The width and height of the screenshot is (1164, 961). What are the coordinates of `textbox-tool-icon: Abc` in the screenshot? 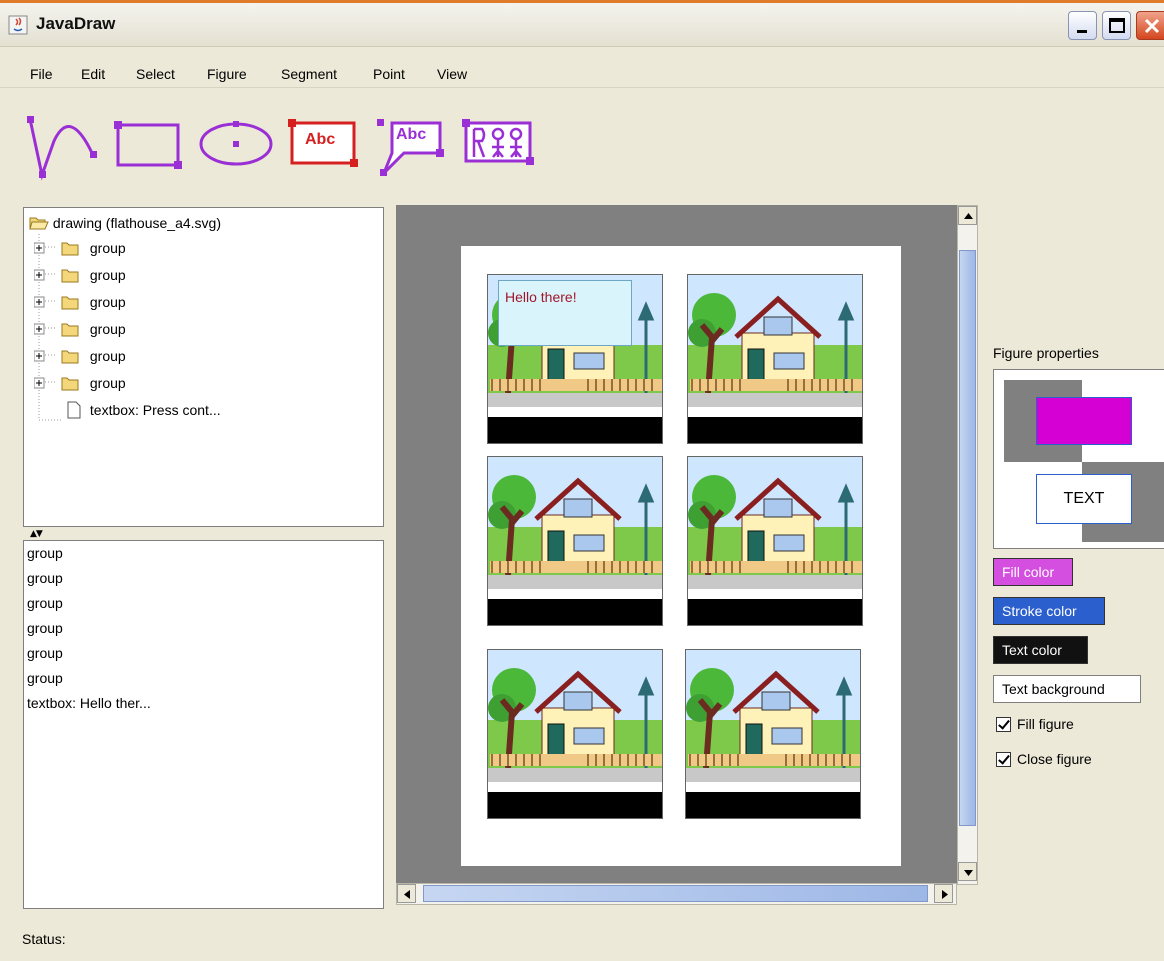 It's located at (323, 144).